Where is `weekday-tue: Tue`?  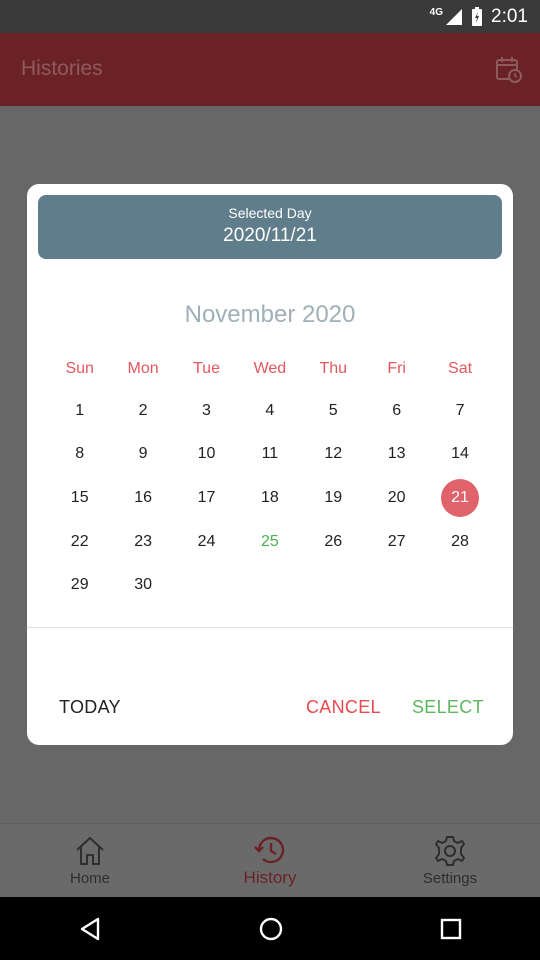 weekday-tue: Tue is located at coordinates (206, 368).